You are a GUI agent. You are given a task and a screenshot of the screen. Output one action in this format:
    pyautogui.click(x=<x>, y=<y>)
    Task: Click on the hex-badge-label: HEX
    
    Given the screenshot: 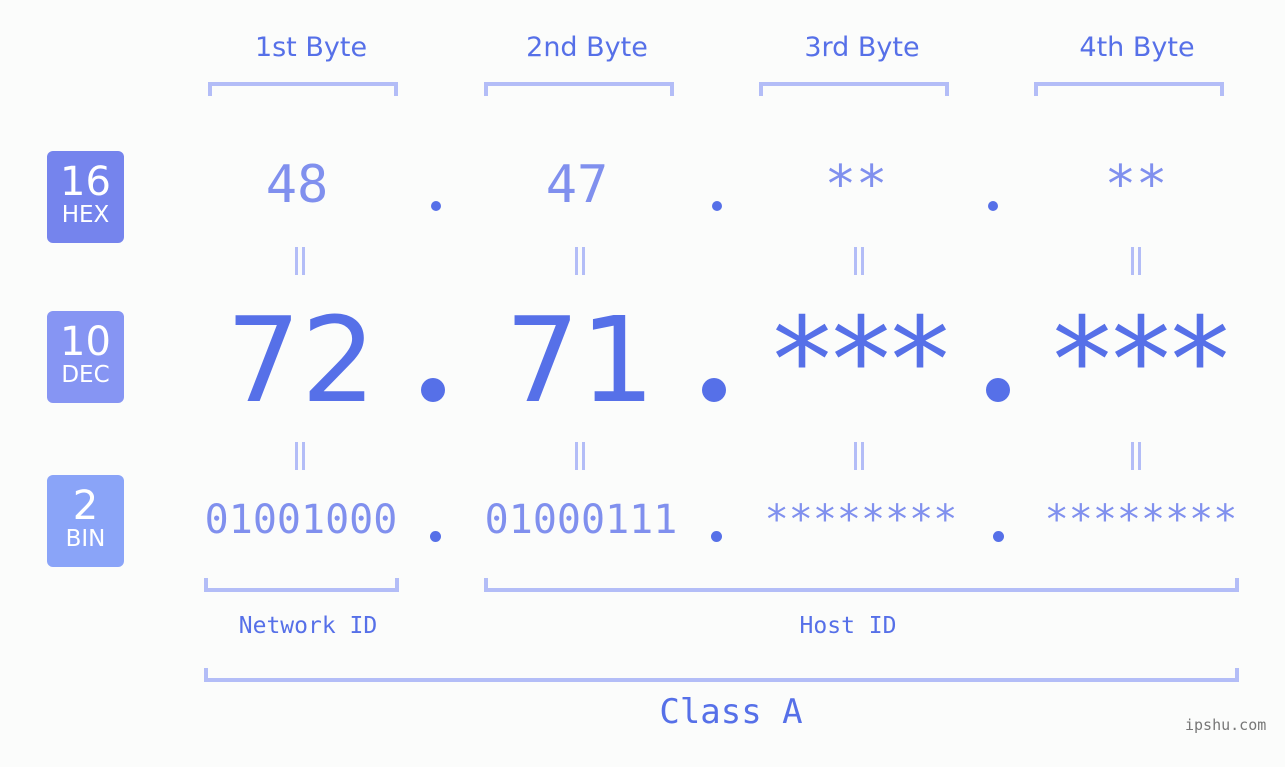 What is the action you would take?
    pyautogui.click(x=85, y=215)
    